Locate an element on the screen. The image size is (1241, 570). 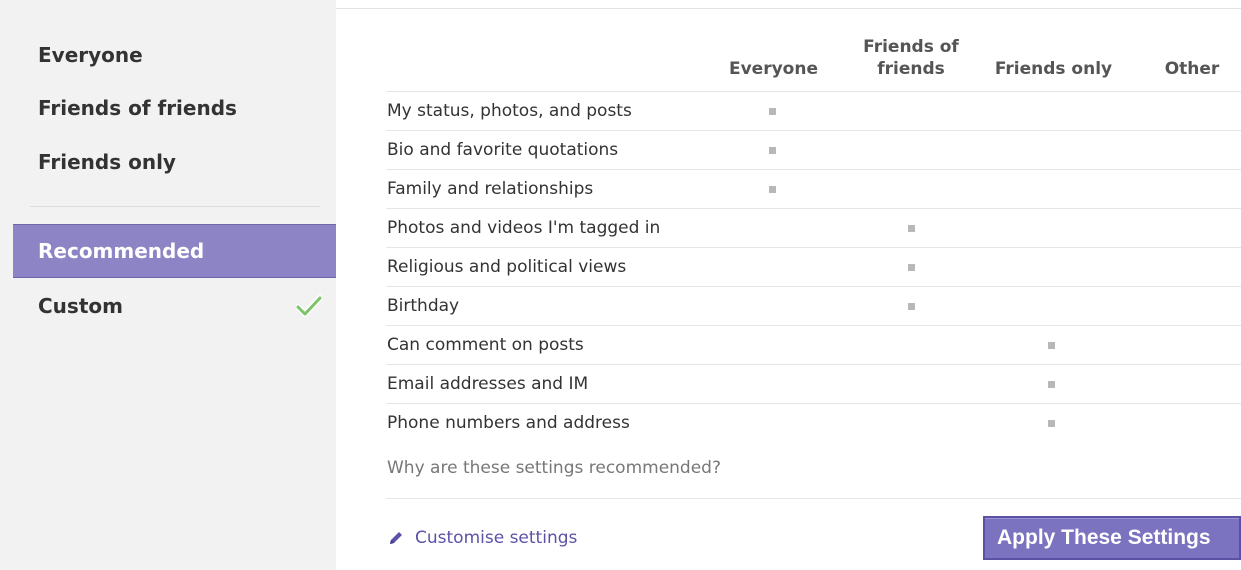
column-header-friends-only: Friends only is located at coordinates (1053, 69).